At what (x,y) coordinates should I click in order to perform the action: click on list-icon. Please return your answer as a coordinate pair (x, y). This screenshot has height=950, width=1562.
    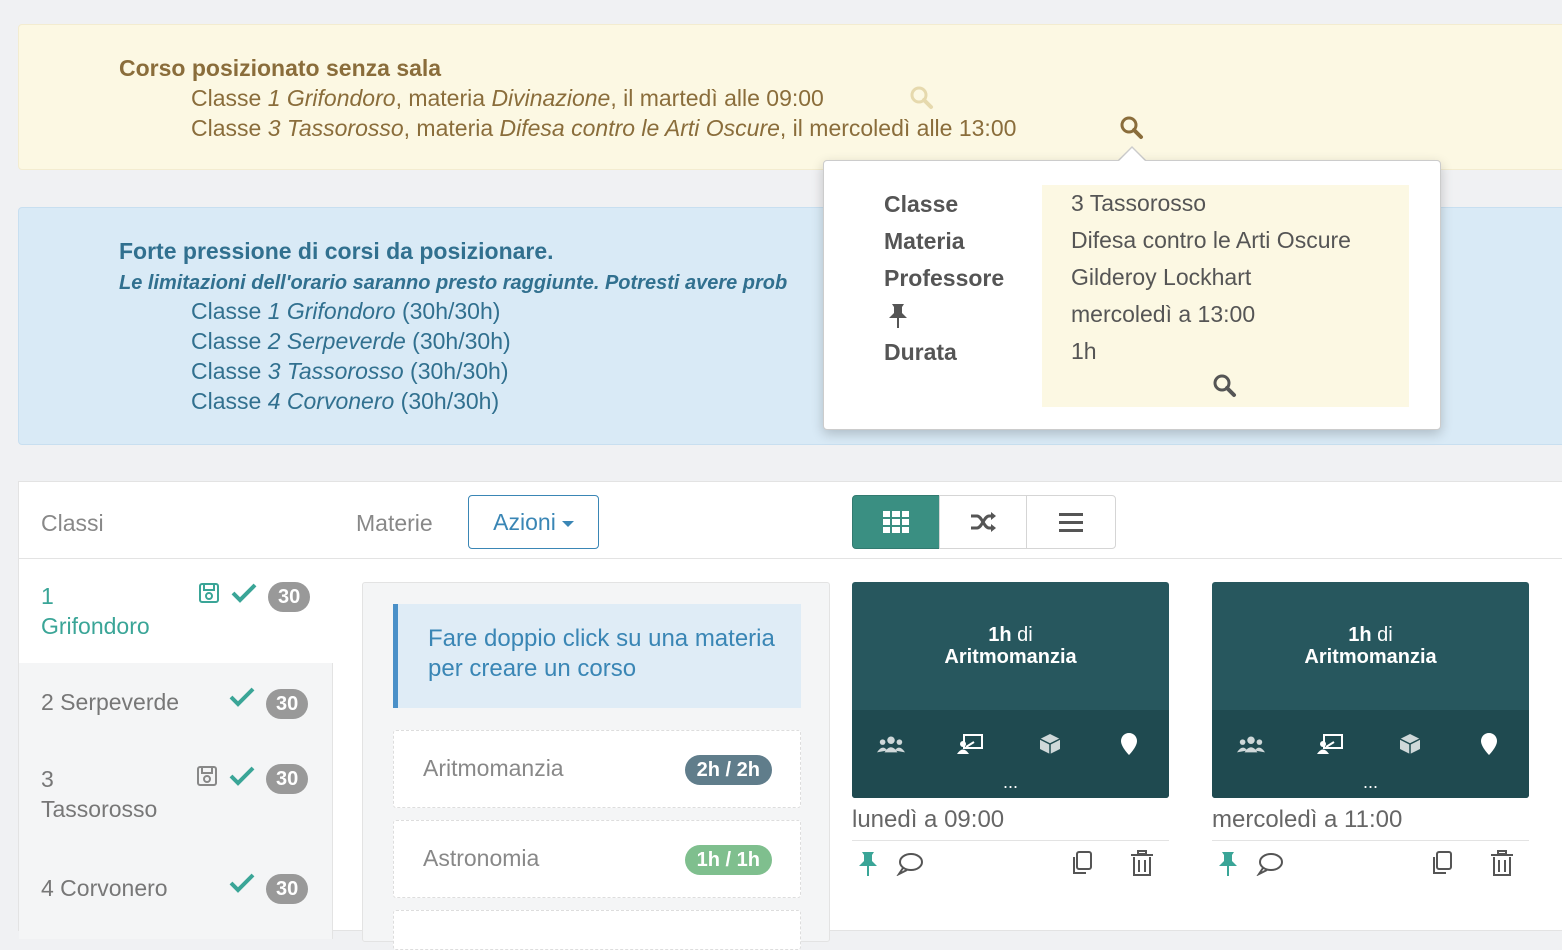
    Looking at the image, I should click on (1071, 522).